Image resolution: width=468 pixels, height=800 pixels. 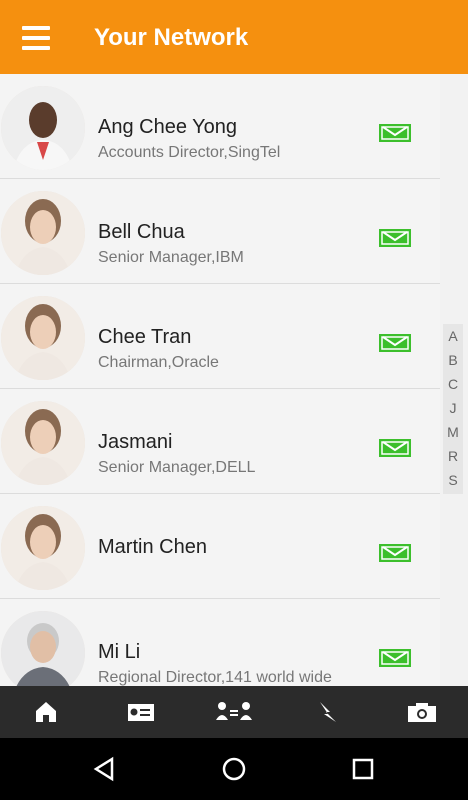 I want to click on index-letter: C, so click(x=453, y=384).